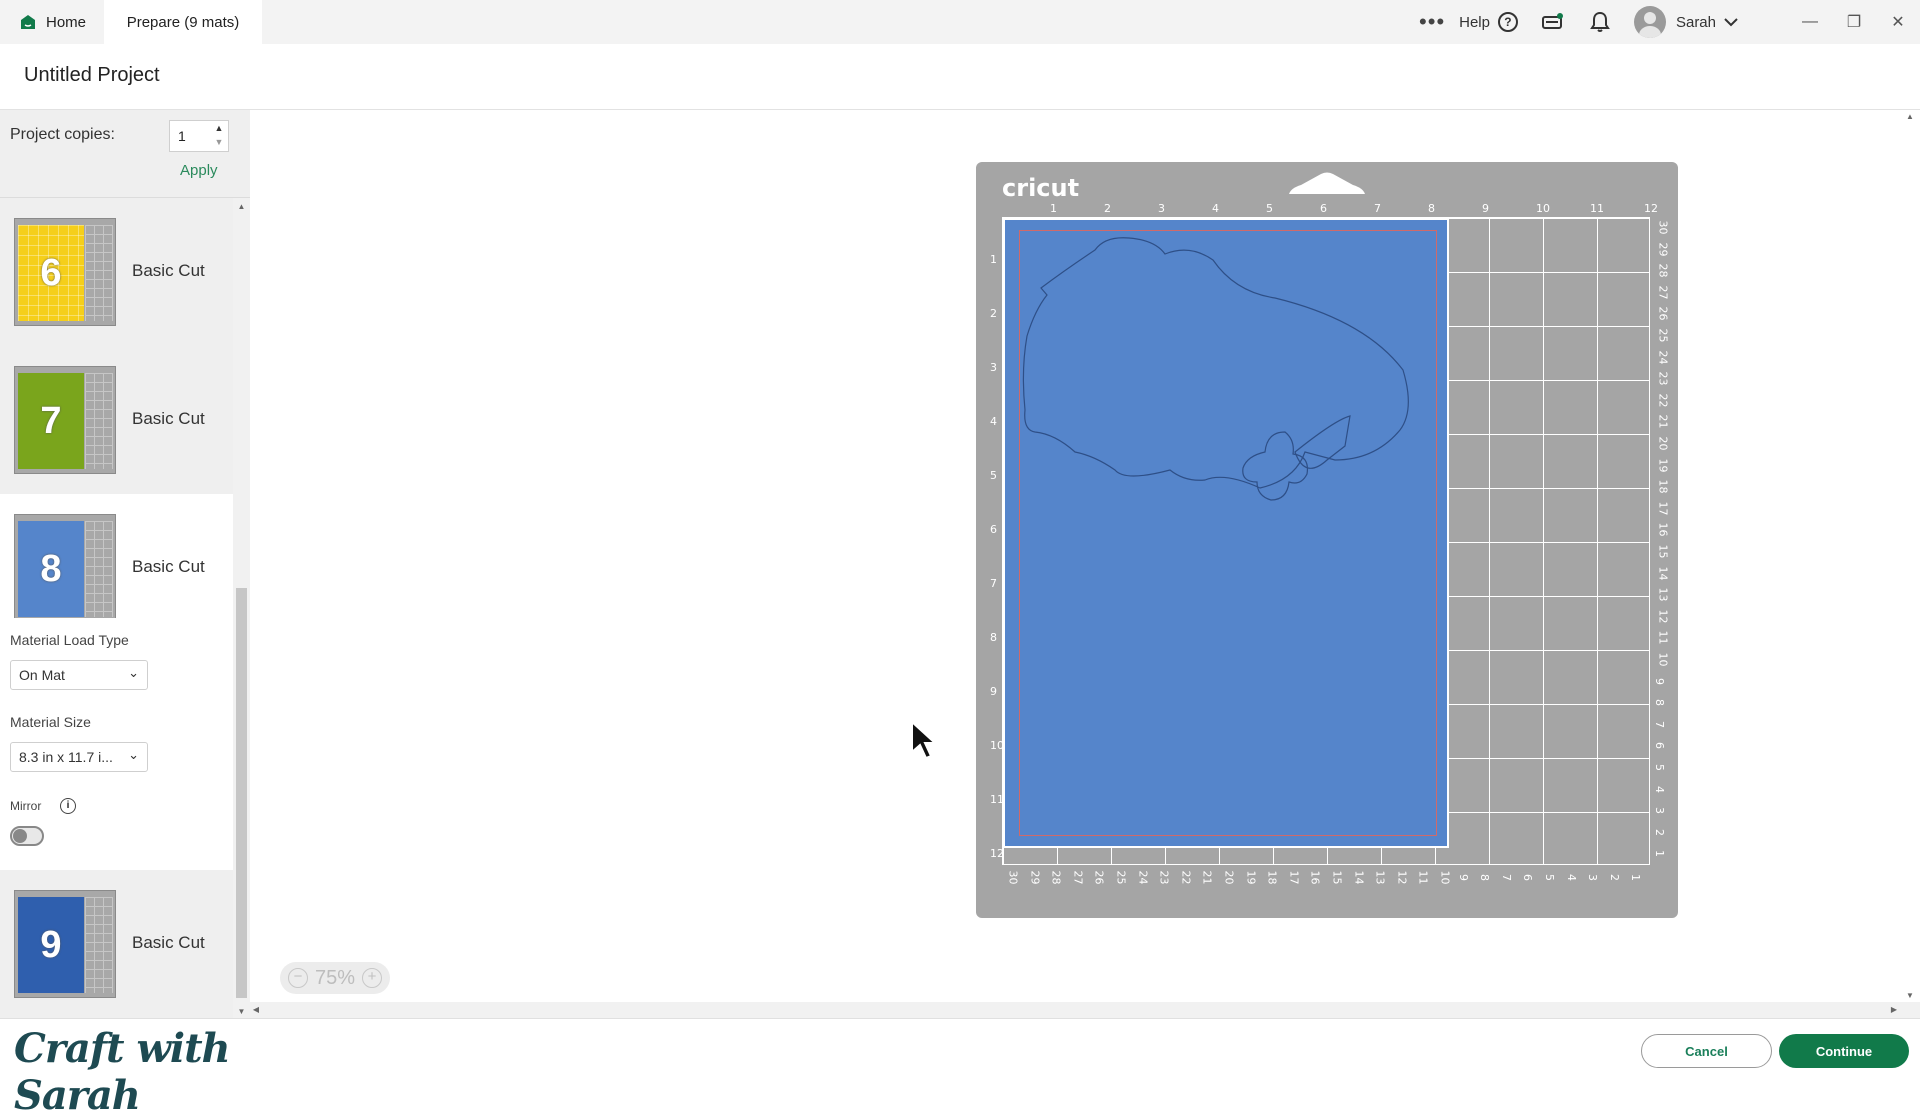 Image resolution: width=1920 pixels, height=1119 pixels. I want to click on material-area, so click(1226, 533).